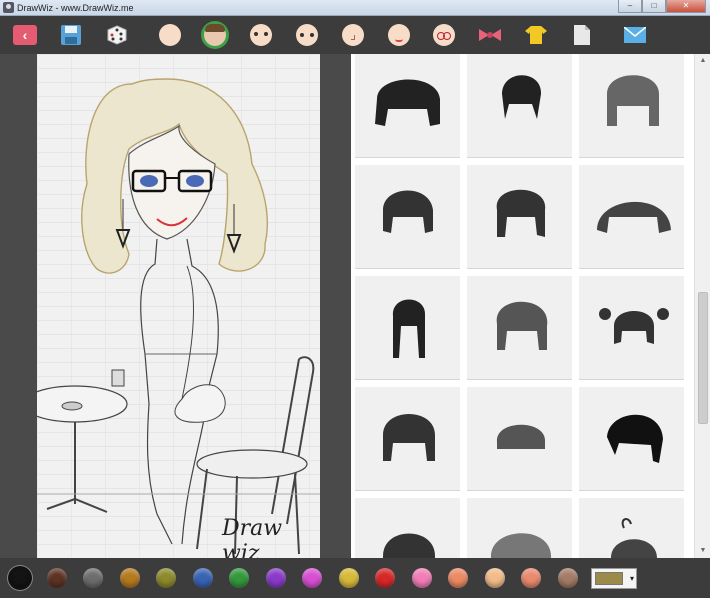  I want to click on toolbar: ‹, so click(355, 35).